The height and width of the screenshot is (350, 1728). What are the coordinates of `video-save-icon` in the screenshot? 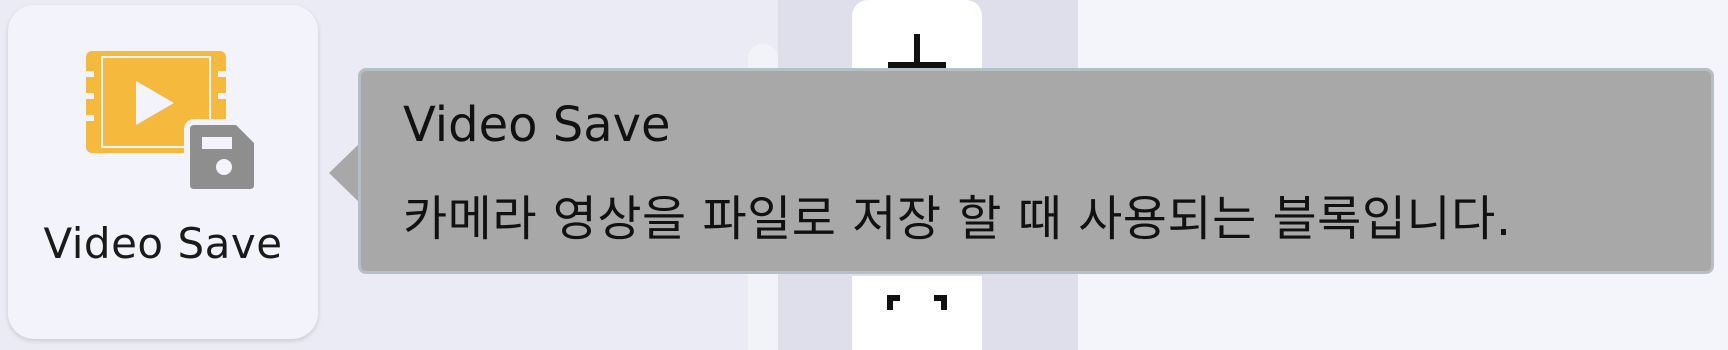 It's located at (172, 122).